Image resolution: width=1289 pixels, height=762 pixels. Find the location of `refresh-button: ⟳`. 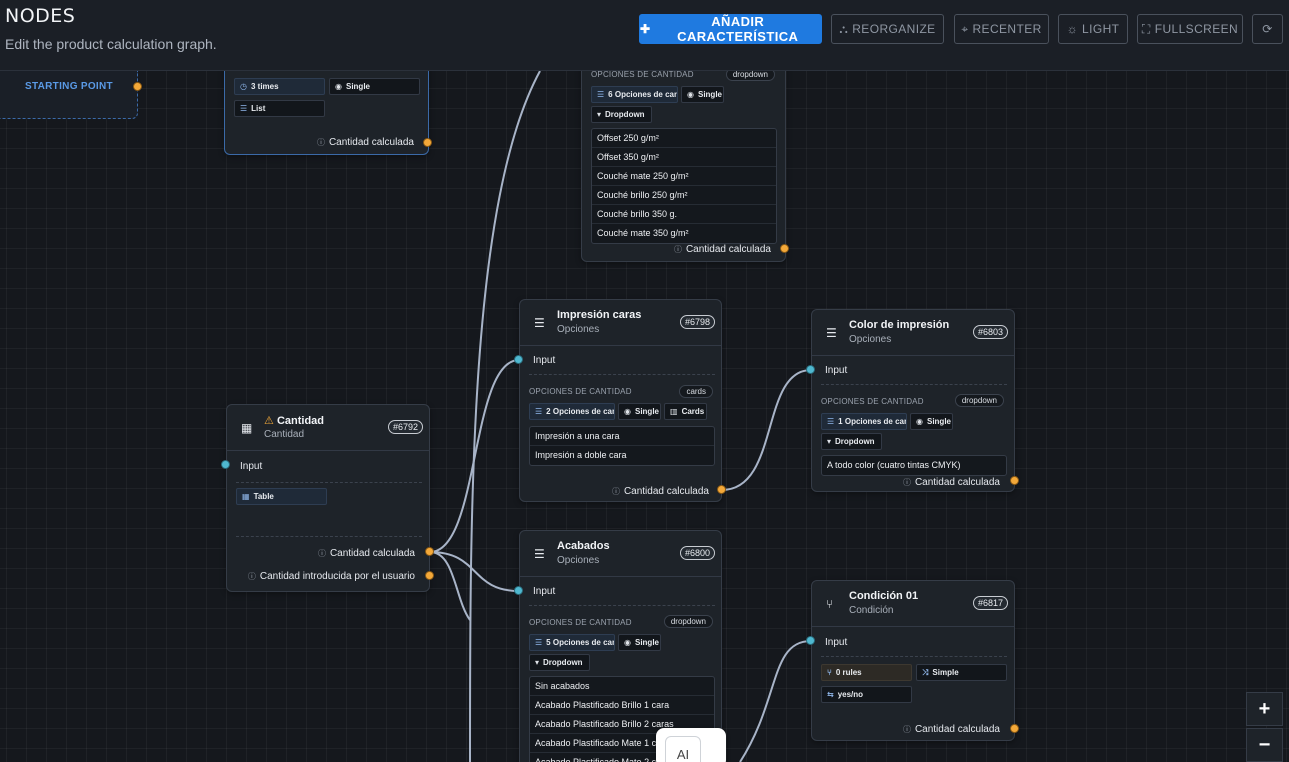

refresh-button: ⟳ is located at coordinates (1267, 29).